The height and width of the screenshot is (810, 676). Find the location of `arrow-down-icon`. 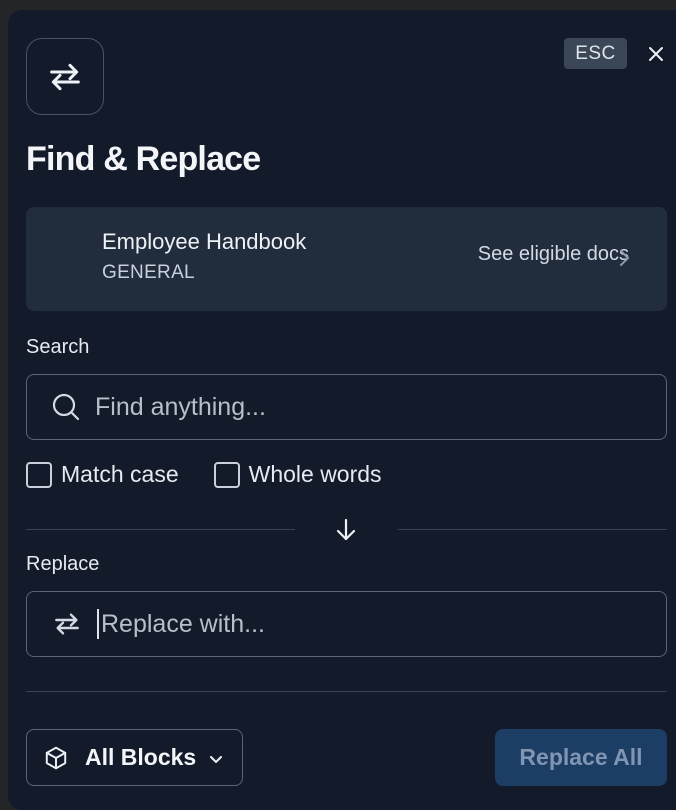

arrow-down-icon is located at coordinates (346, 529).